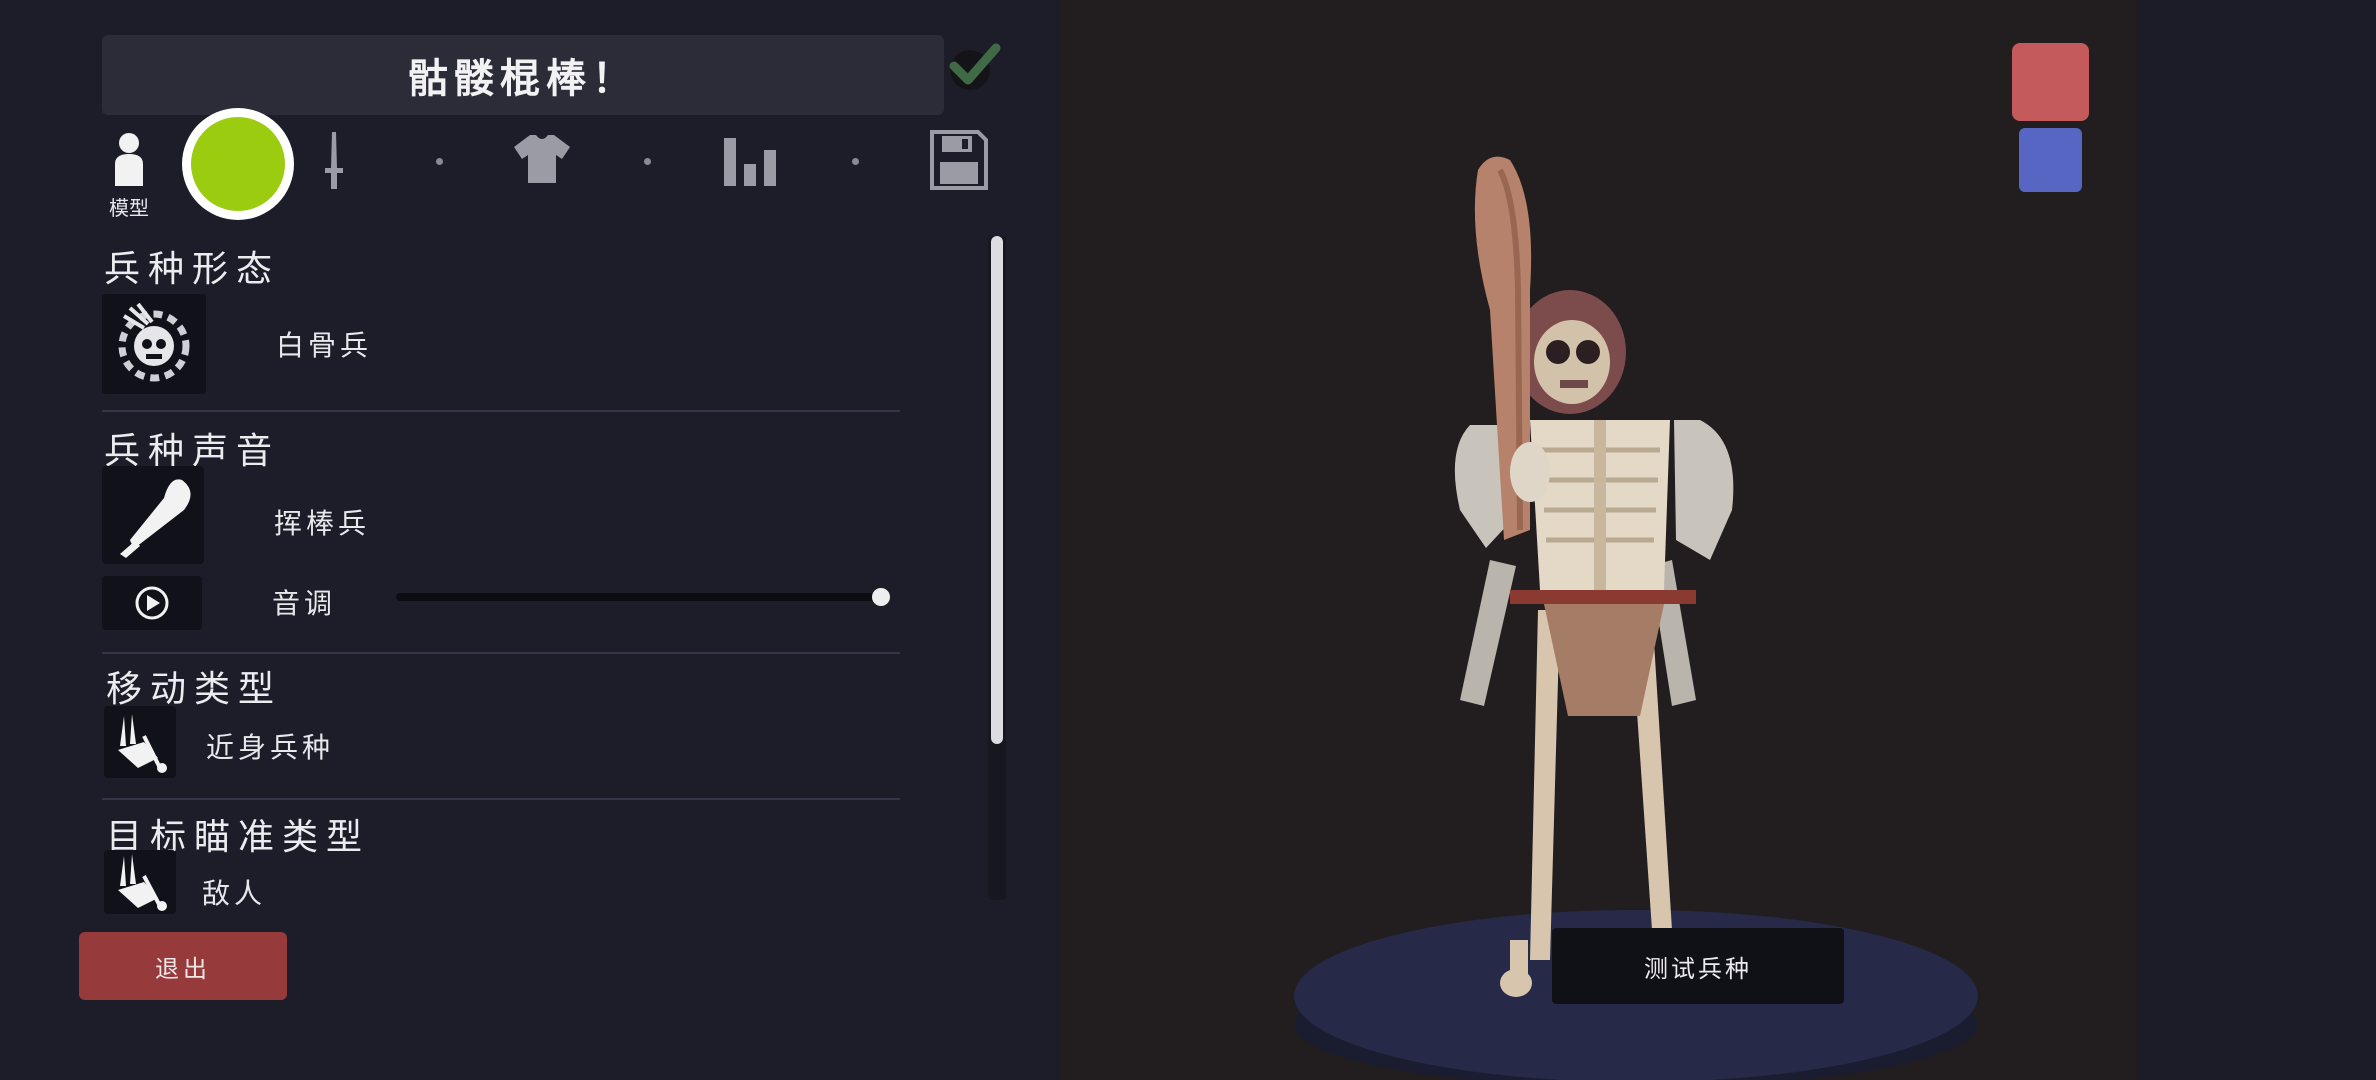  What do you see at coordinates (129, 208) in the screenshot?
I see `tab-model-label: 模型` at bounding box center [129, 208].